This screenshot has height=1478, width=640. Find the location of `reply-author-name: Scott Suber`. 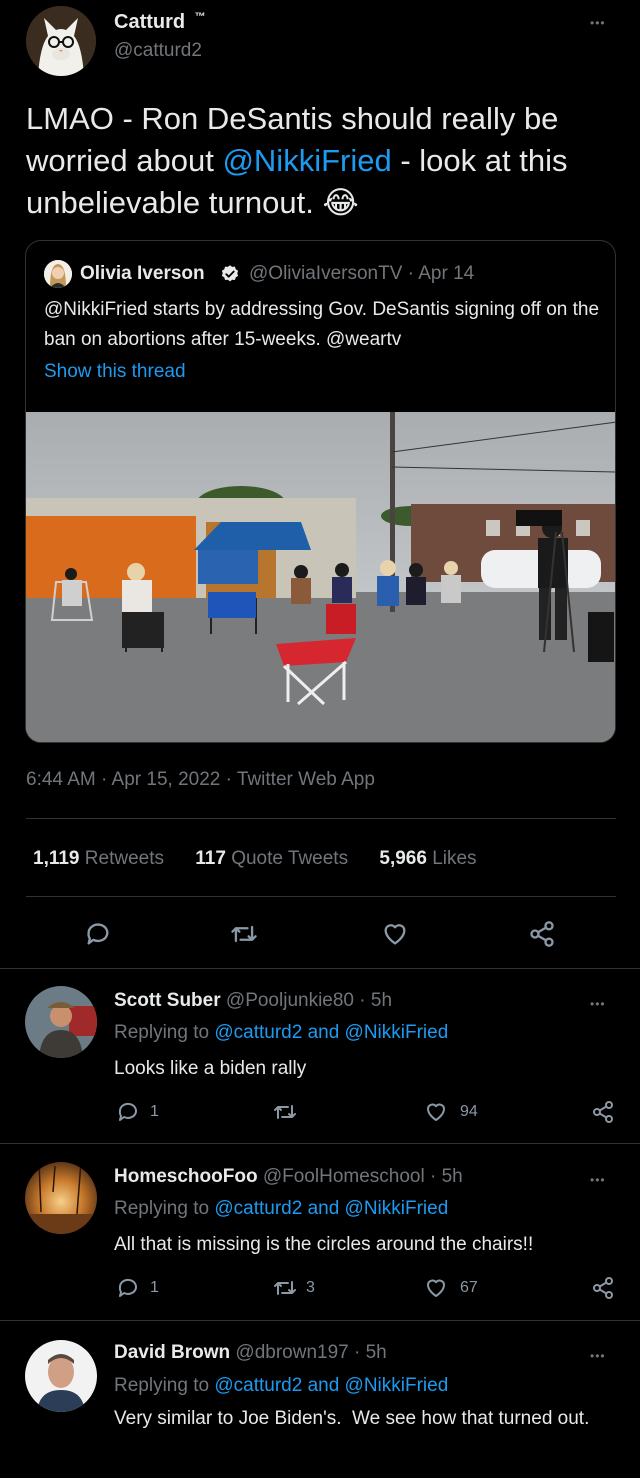

reply-author-name: Scott Suber is located at coordinates (167, 1000).